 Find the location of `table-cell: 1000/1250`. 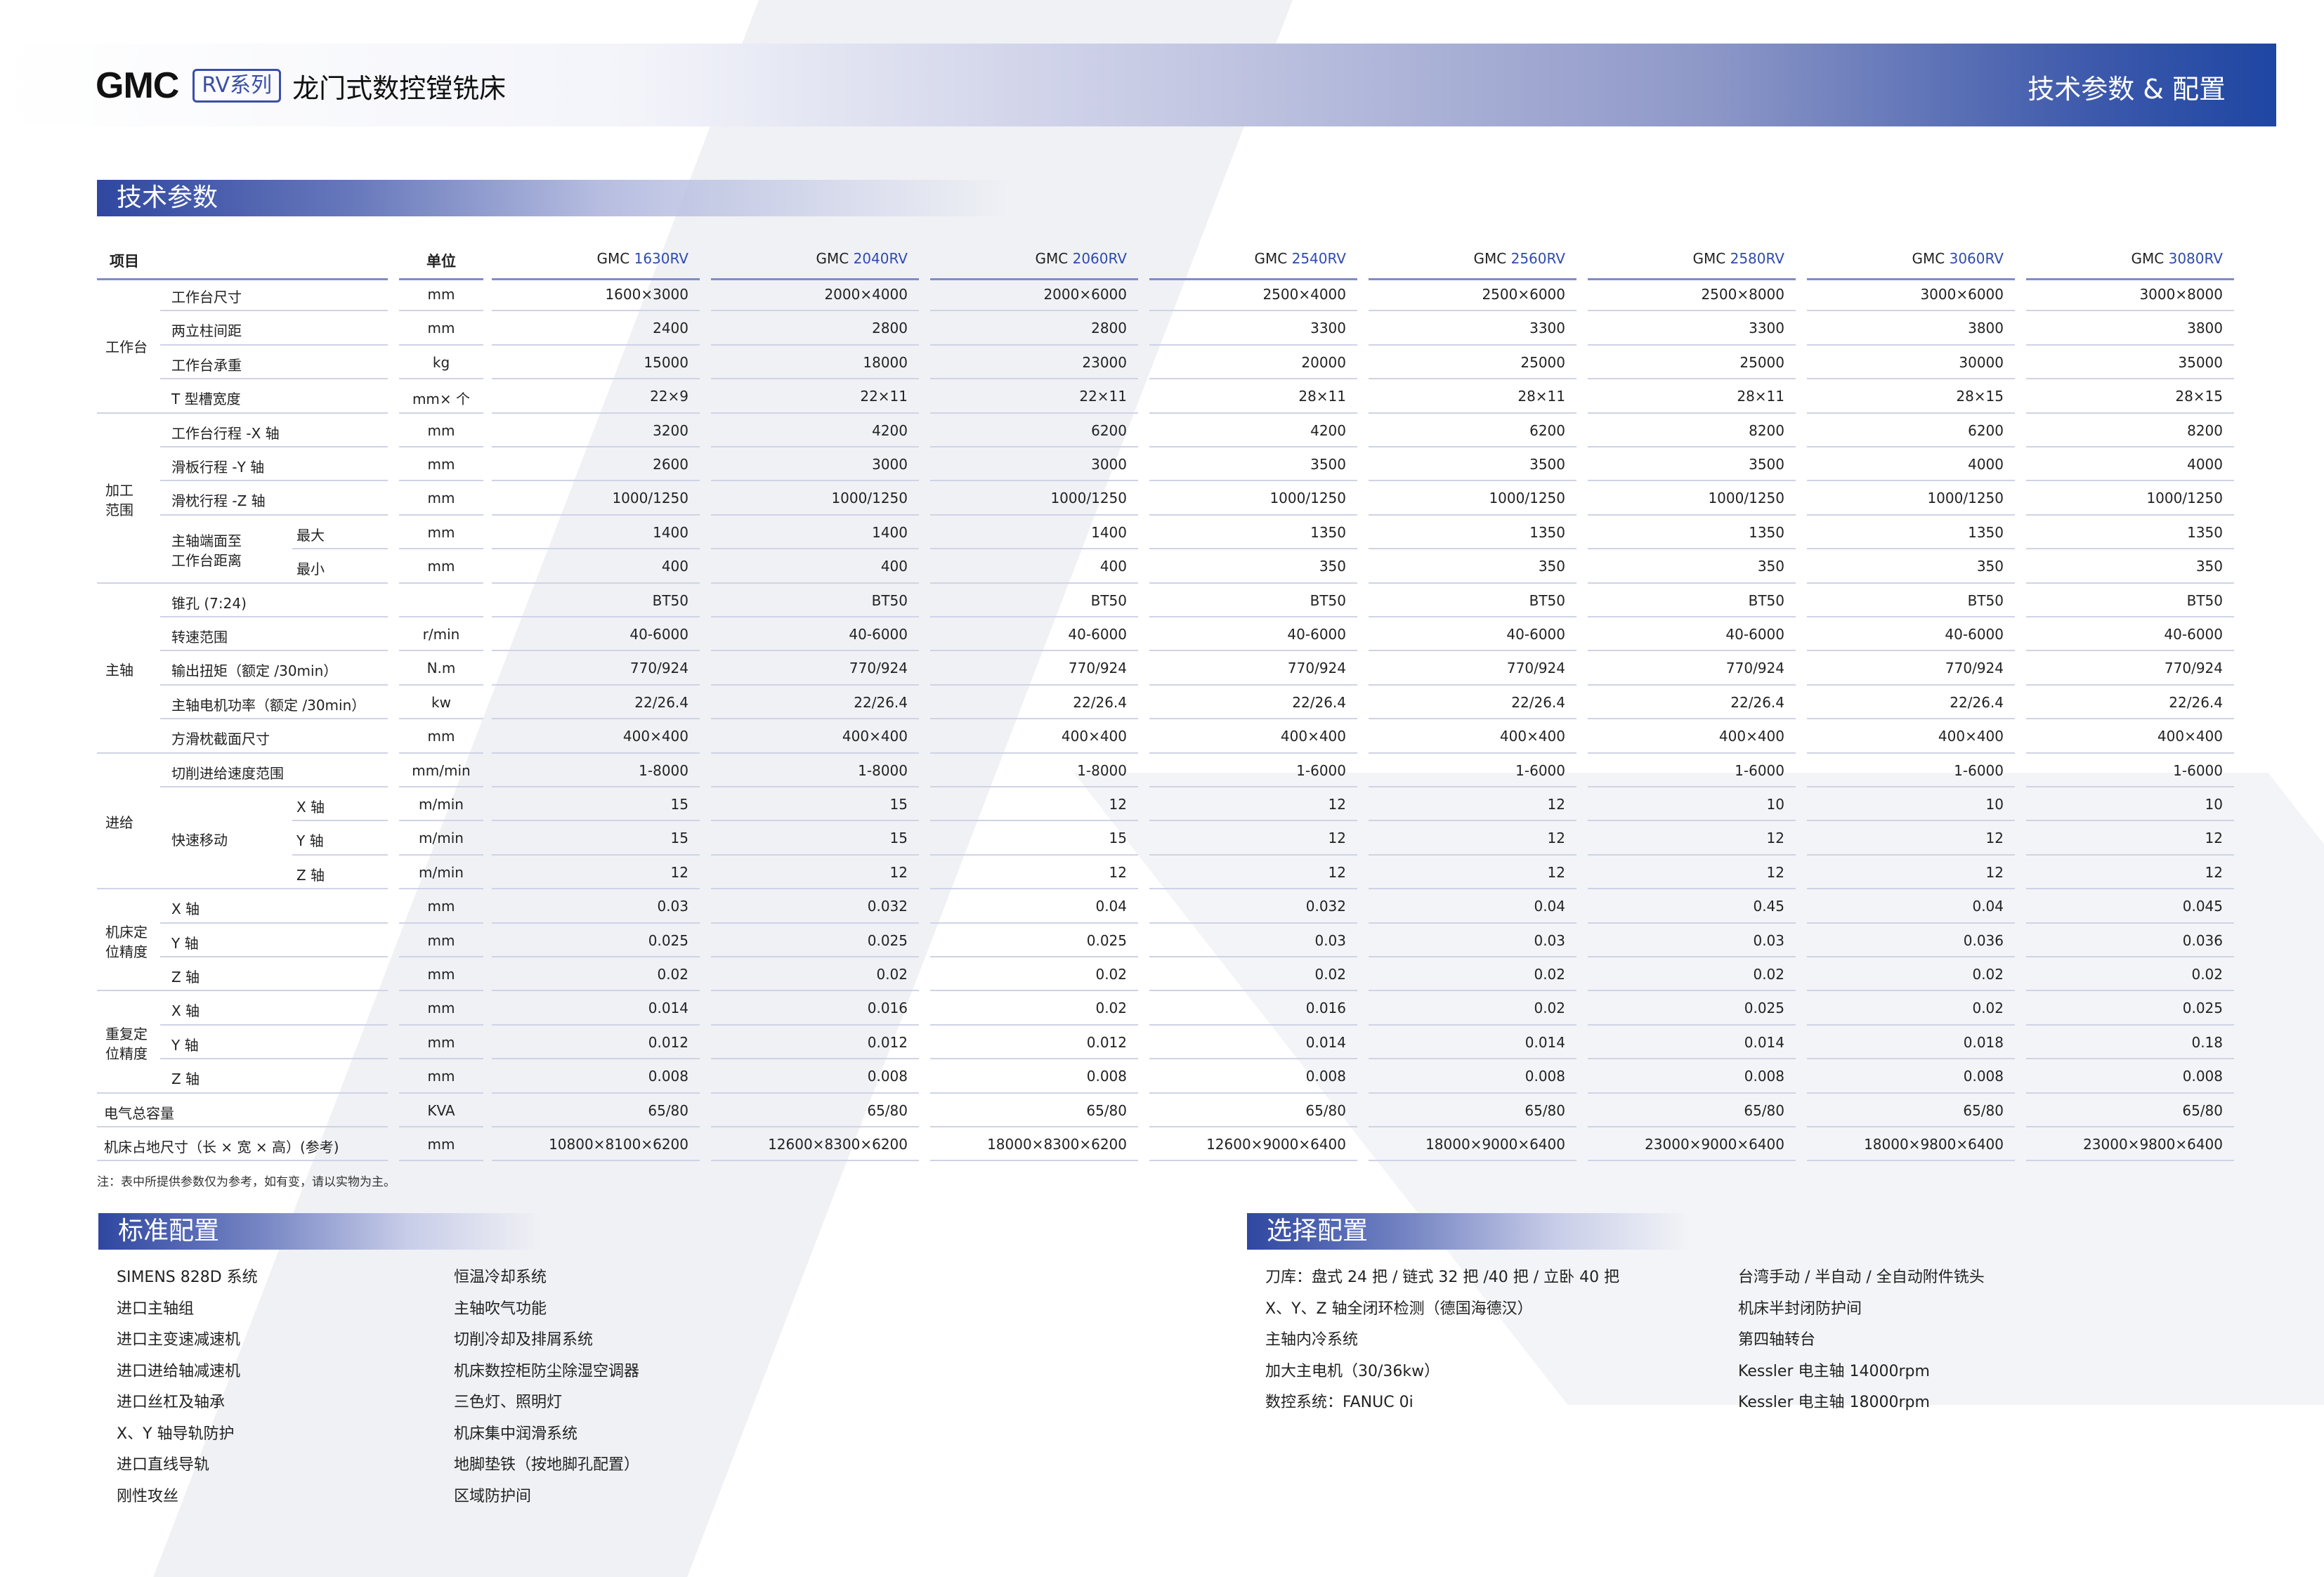

table-cell: 1000/1250 is located at coordinates (1746, 498).